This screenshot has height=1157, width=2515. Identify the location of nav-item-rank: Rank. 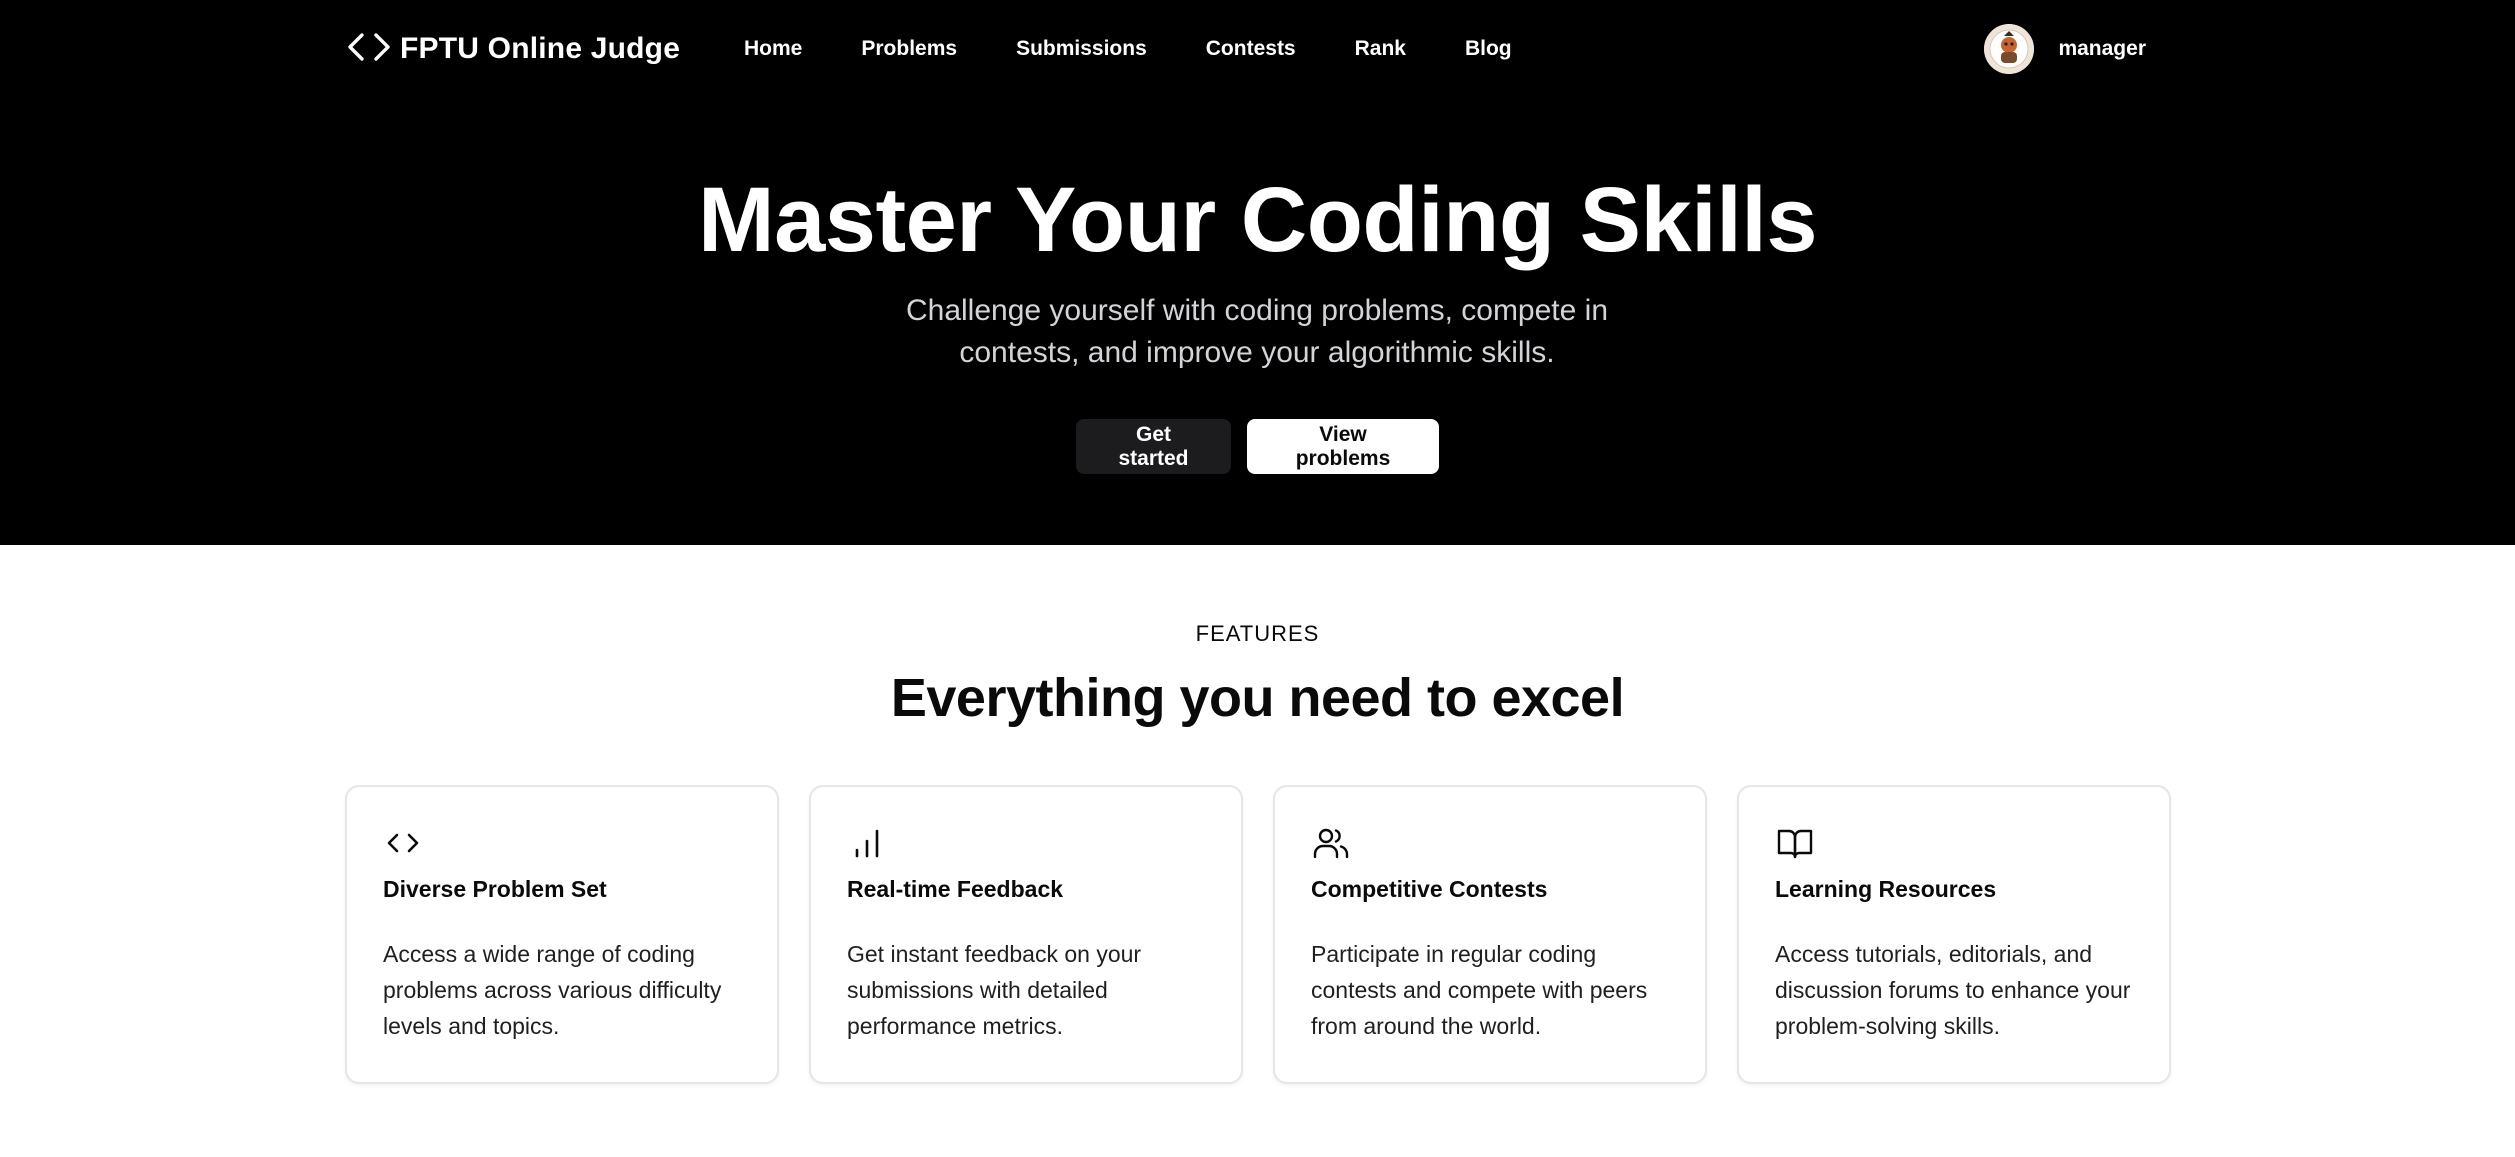
(1380, 49).